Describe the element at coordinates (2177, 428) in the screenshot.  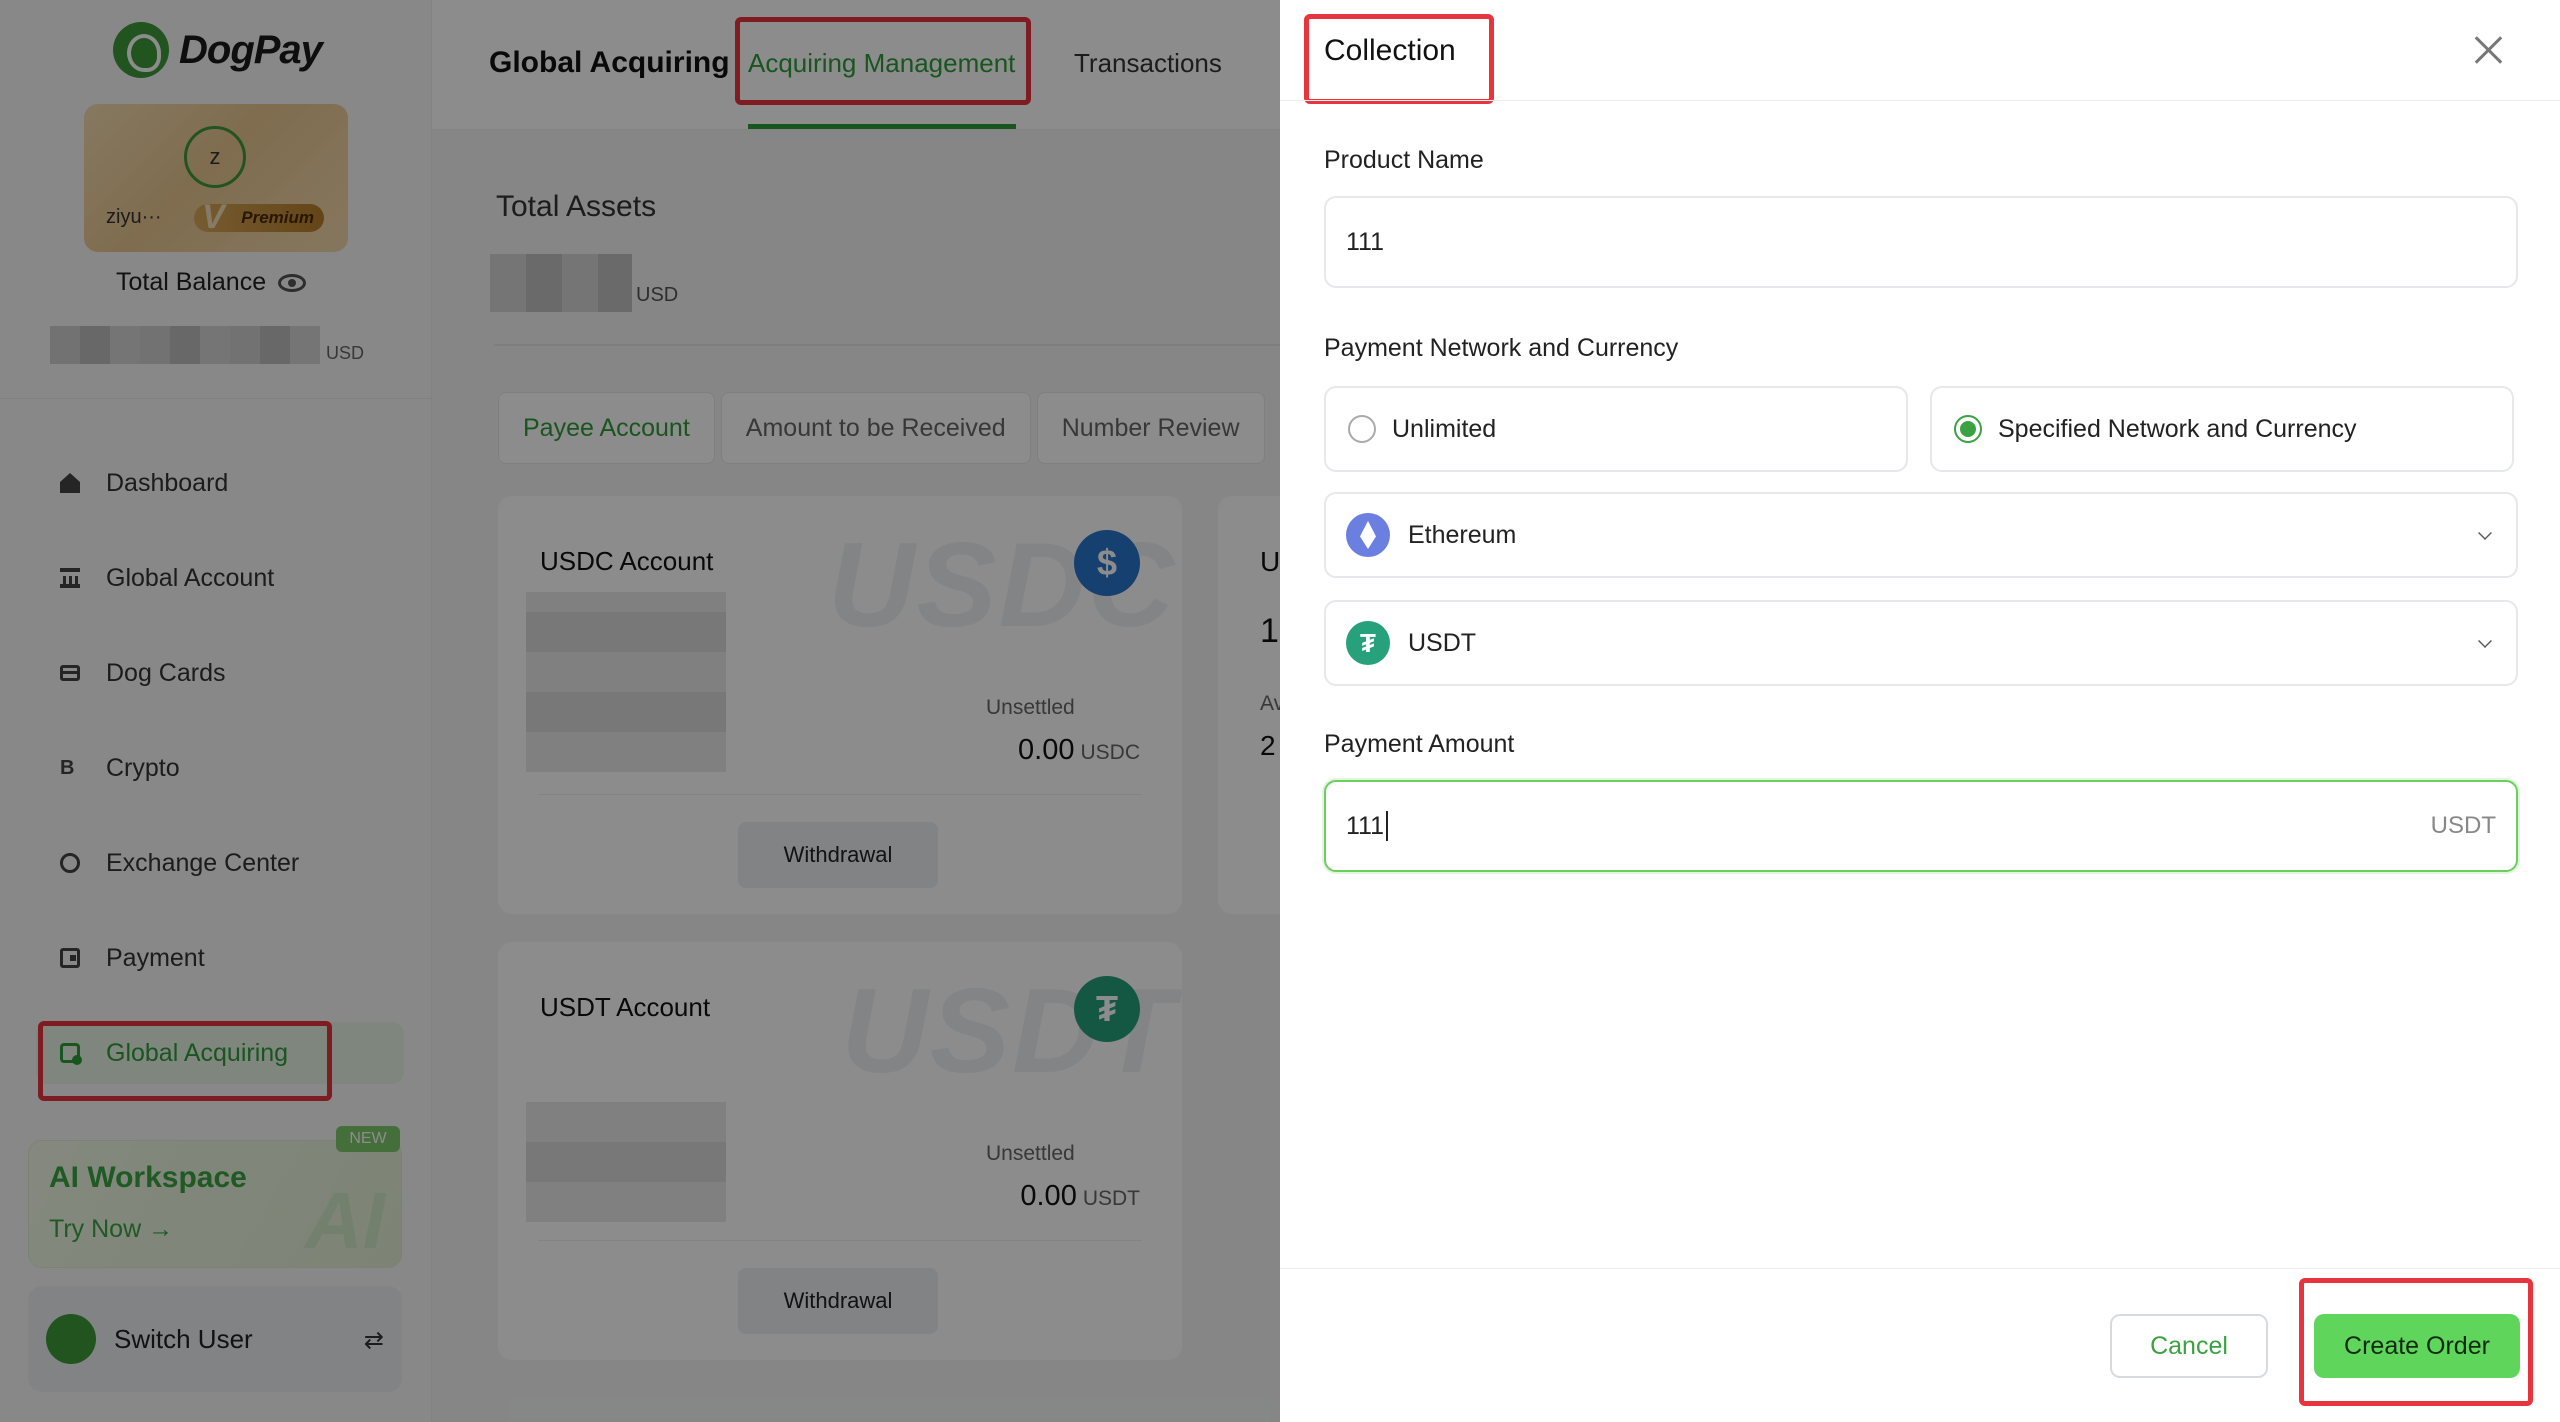
I see `radio-option-label: Specified Network and Currency` at that location.